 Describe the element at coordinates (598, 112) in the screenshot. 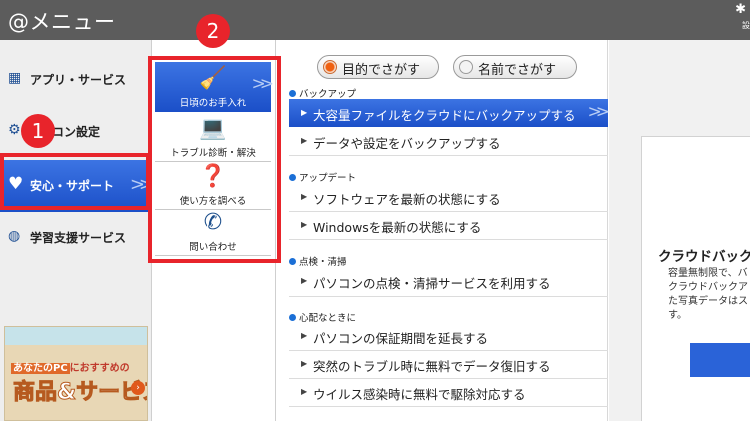

I see `chevron-right-icon: >>` at that location.